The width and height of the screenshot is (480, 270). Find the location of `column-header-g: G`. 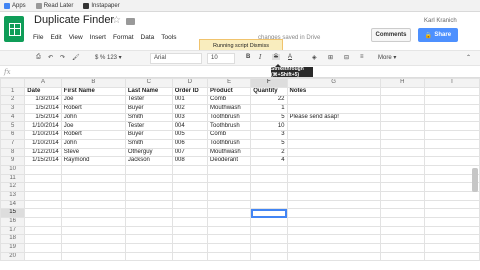

column-header-g: G is located at coordinates (333, 83).